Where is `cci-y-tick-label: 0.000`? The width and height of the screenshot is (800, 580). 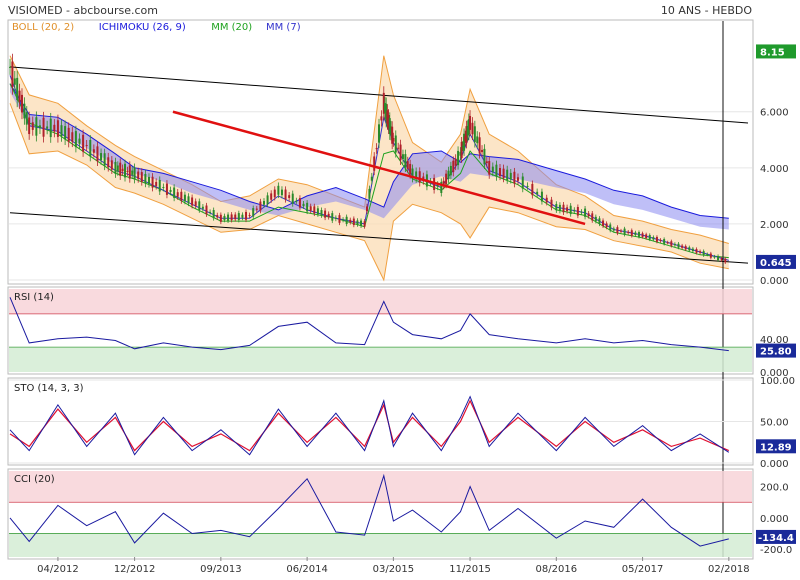 cci-y-tick-label: 0.000 is located at coordinates (774, 519).